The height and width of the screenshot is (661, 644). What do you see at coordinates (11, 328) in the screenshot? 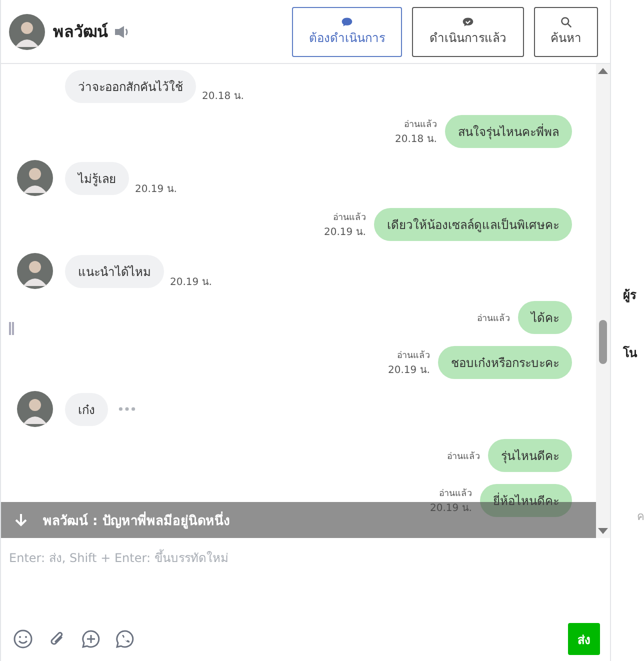
I see `resize-handle` at bounding box center [11, 328].